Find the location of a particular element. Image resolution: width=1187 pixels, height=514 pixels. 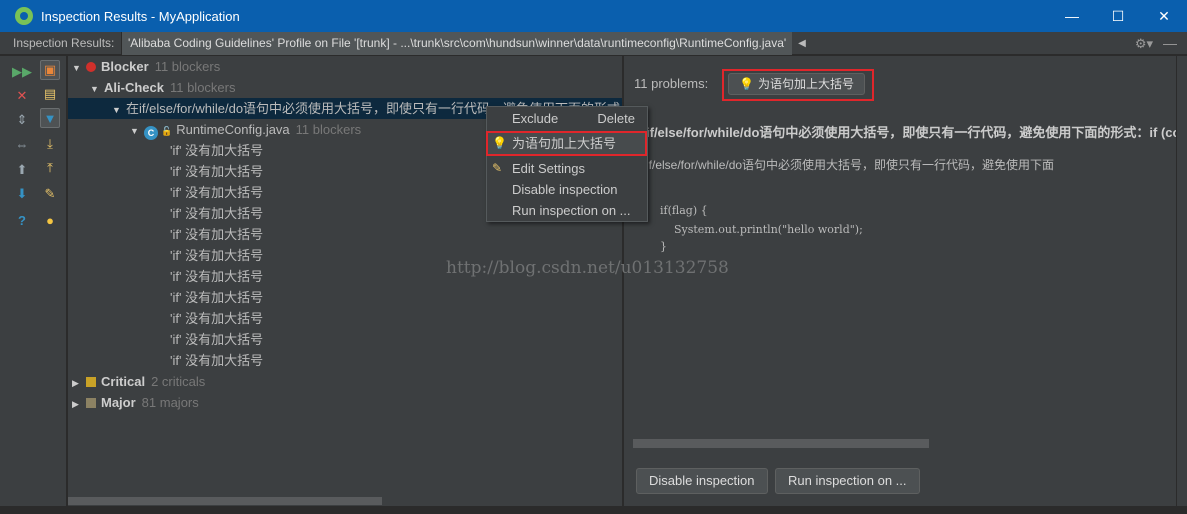

import-icon: ⤓ is located at coordinates (50, 144).